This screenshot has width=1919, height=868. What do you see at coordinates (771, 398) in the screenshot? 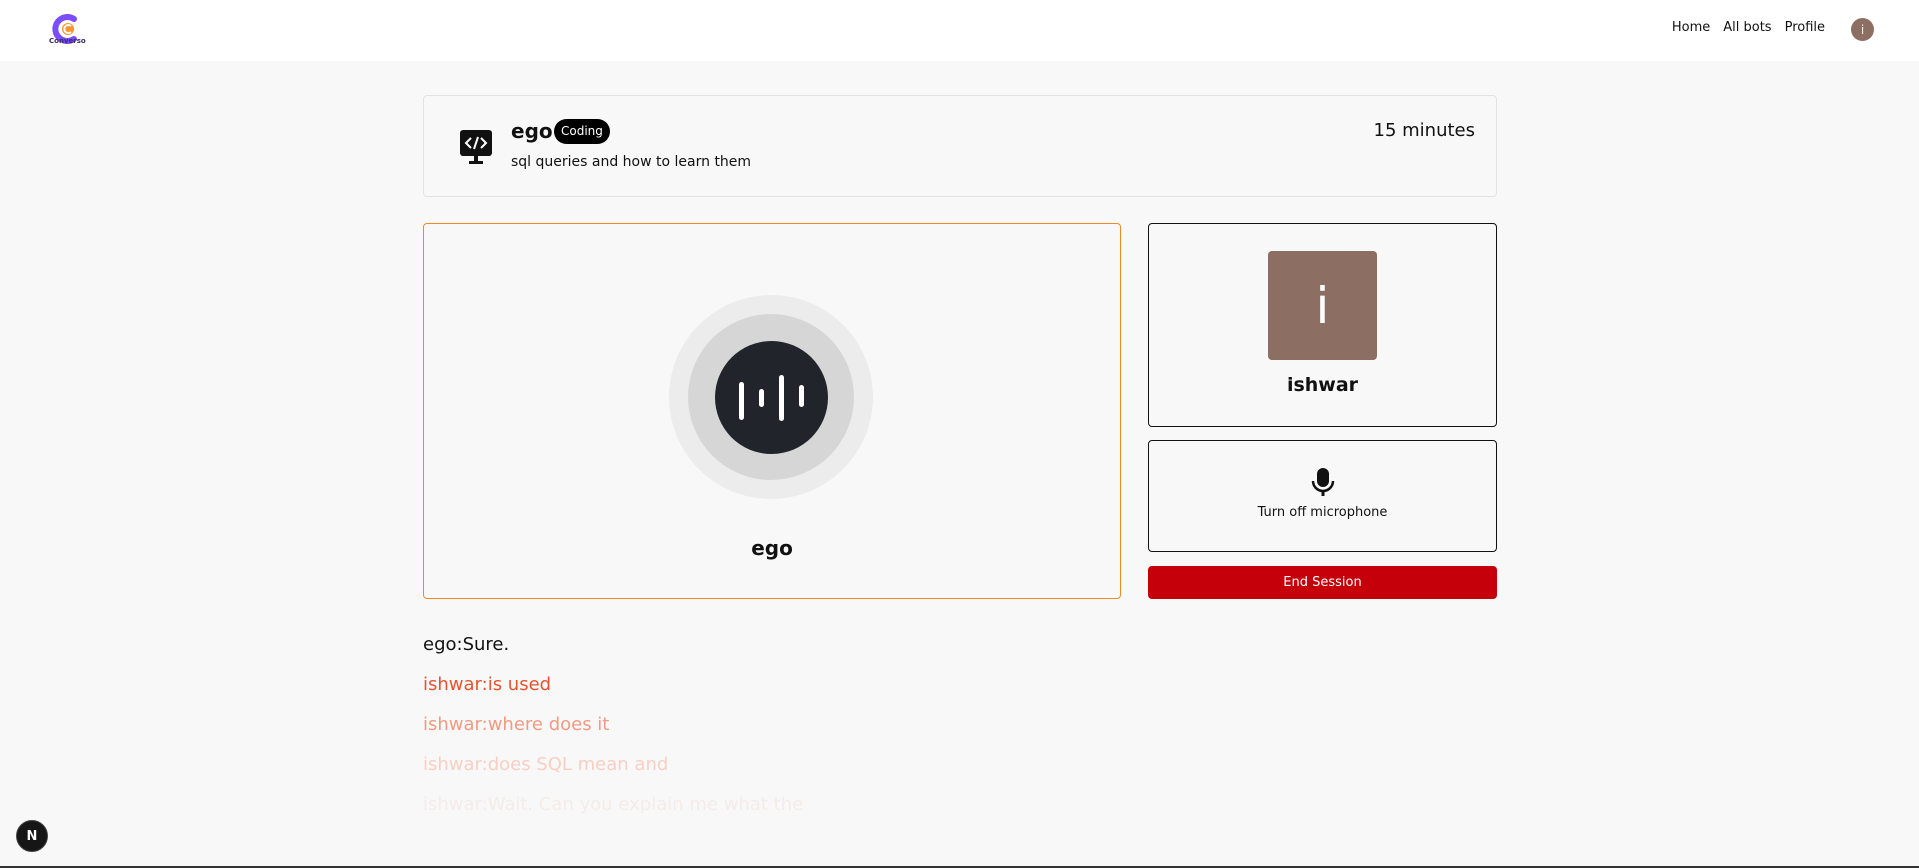
I see `soundwave-icon` at bounding box center [771, 398].